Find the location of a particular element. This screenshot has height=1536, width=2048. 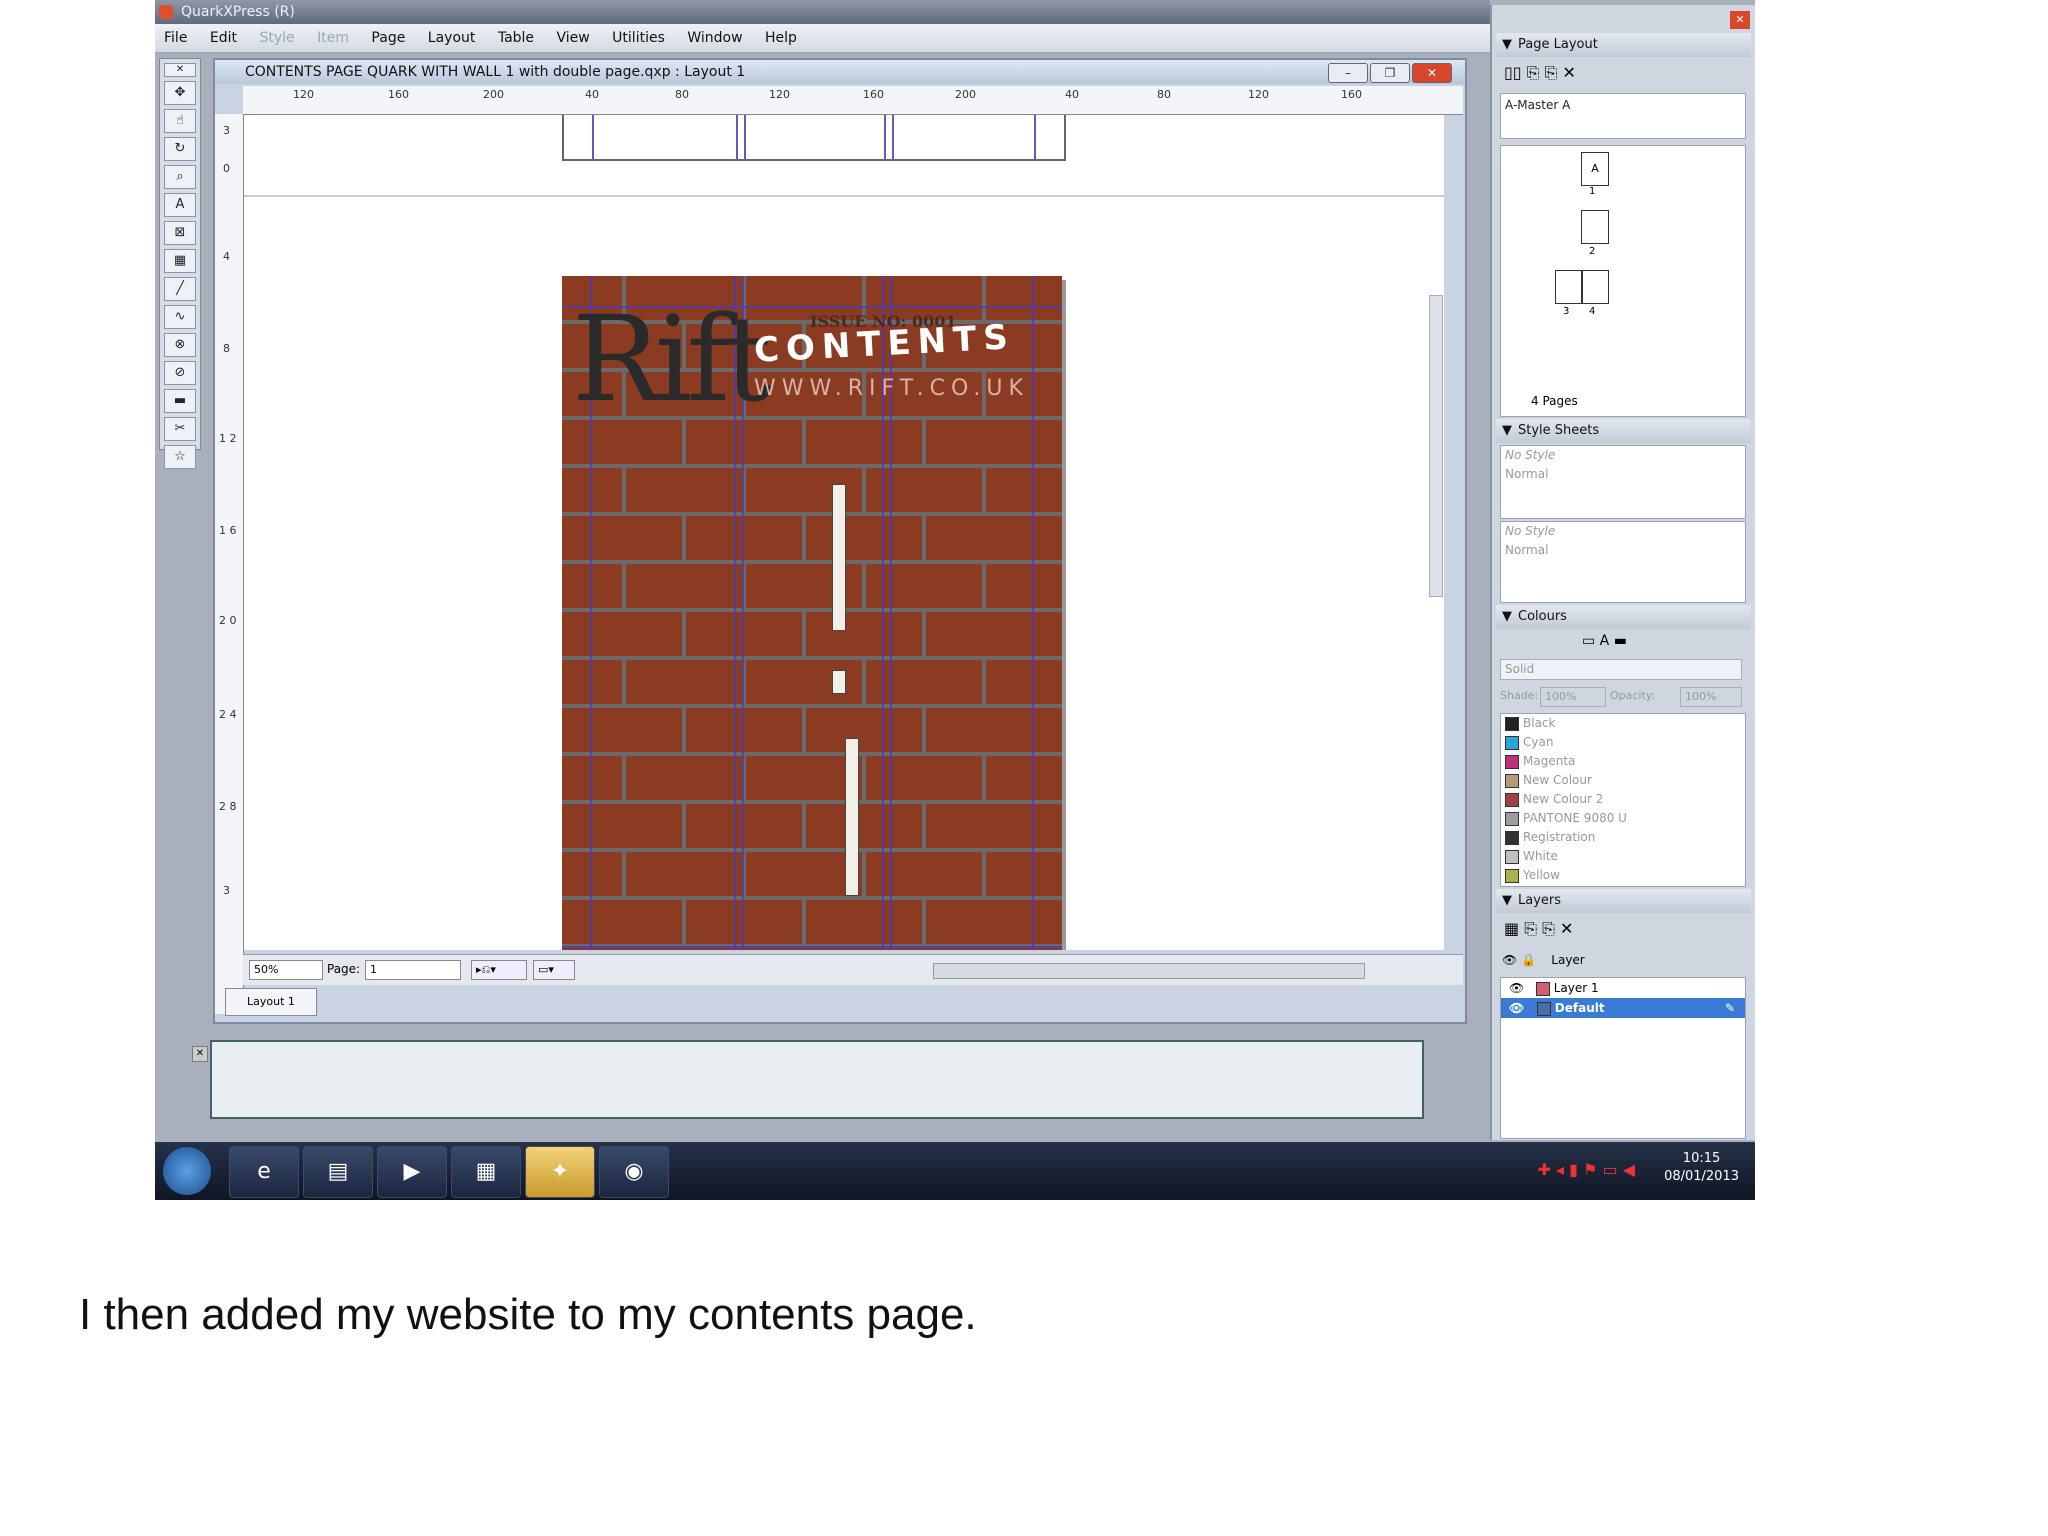

line-tool-icon: ╱ is located at coordinates (180, 289).